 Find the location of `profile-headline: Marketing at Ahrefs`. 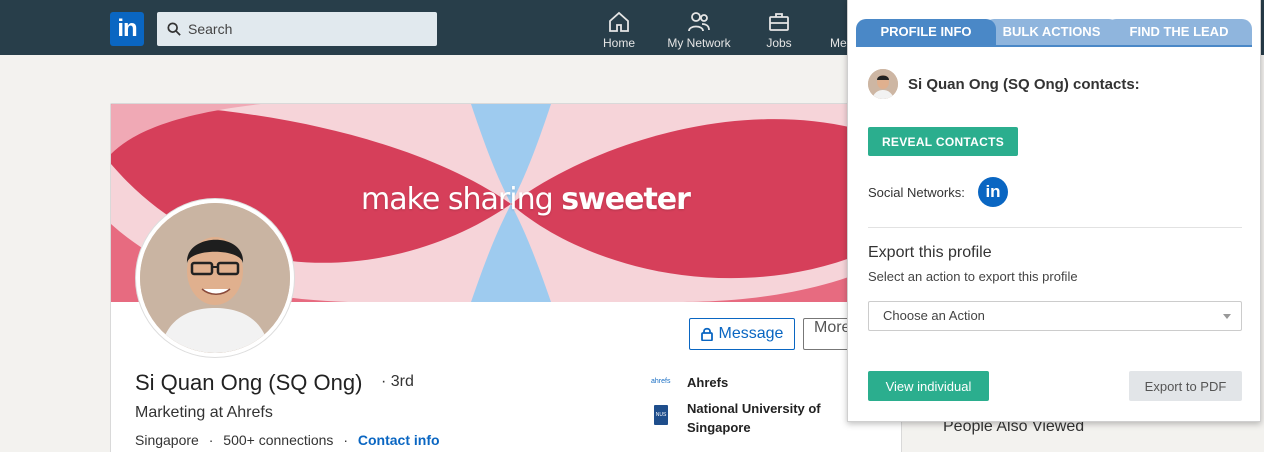

profile-headline: Marketing at Ahrefs is located at coordinates (204, 412).